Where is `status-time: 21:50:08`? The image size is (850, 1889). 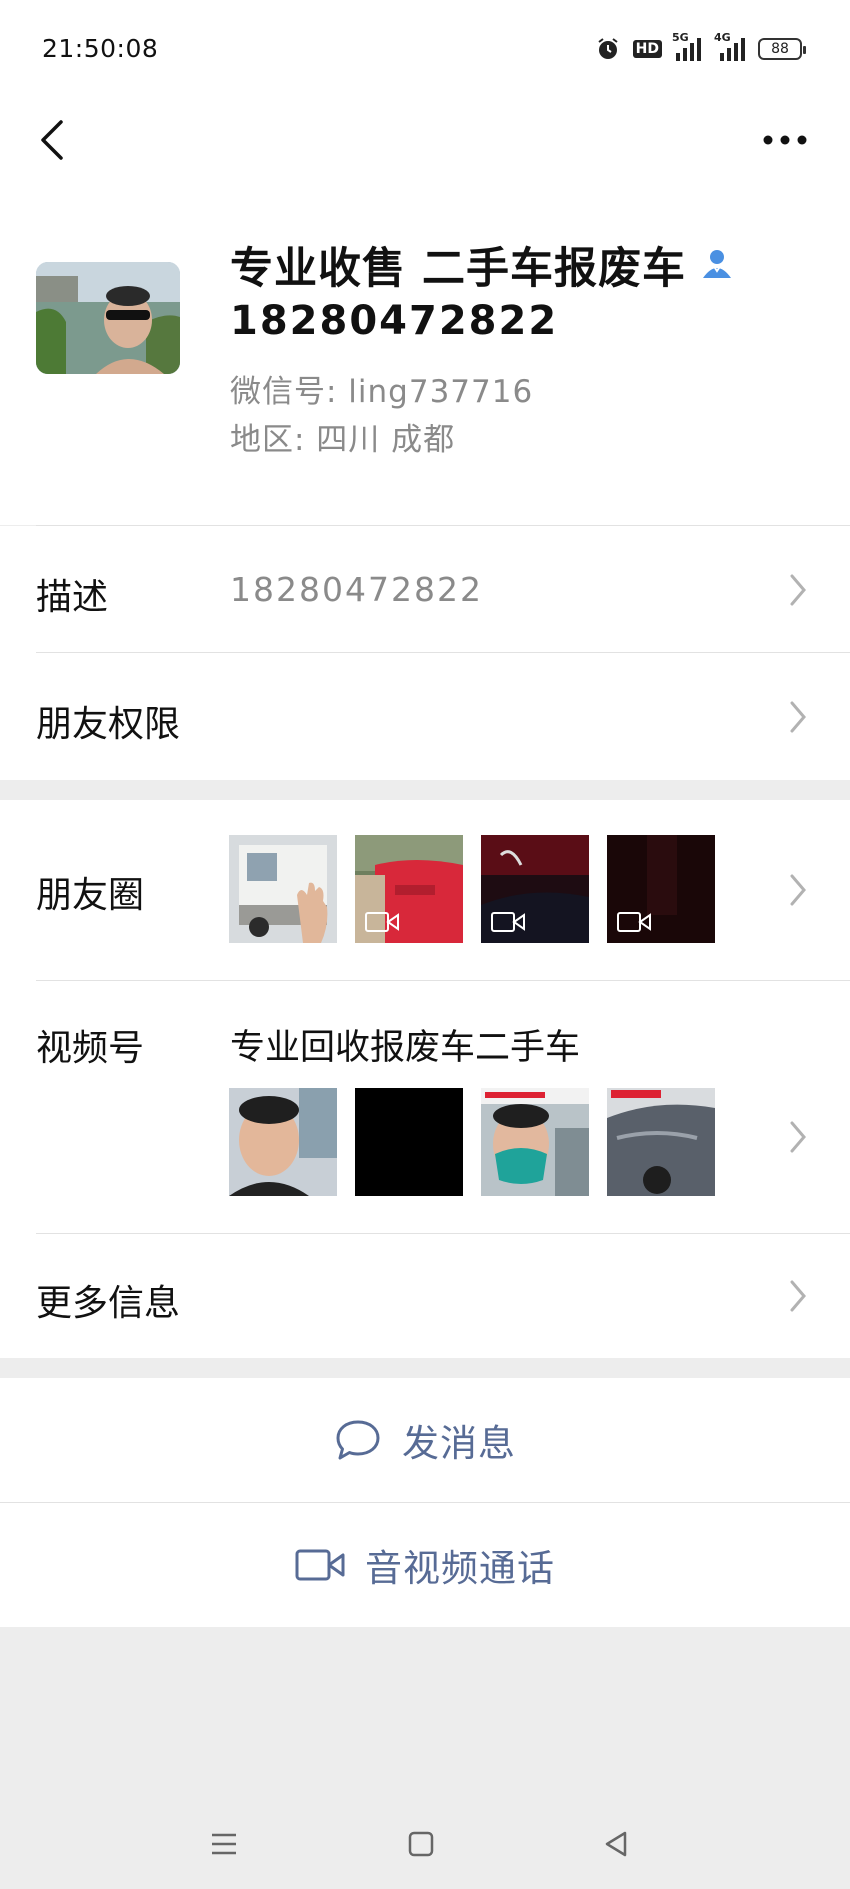 status-time: 21:50:08 is located at coordinates (100, 48).